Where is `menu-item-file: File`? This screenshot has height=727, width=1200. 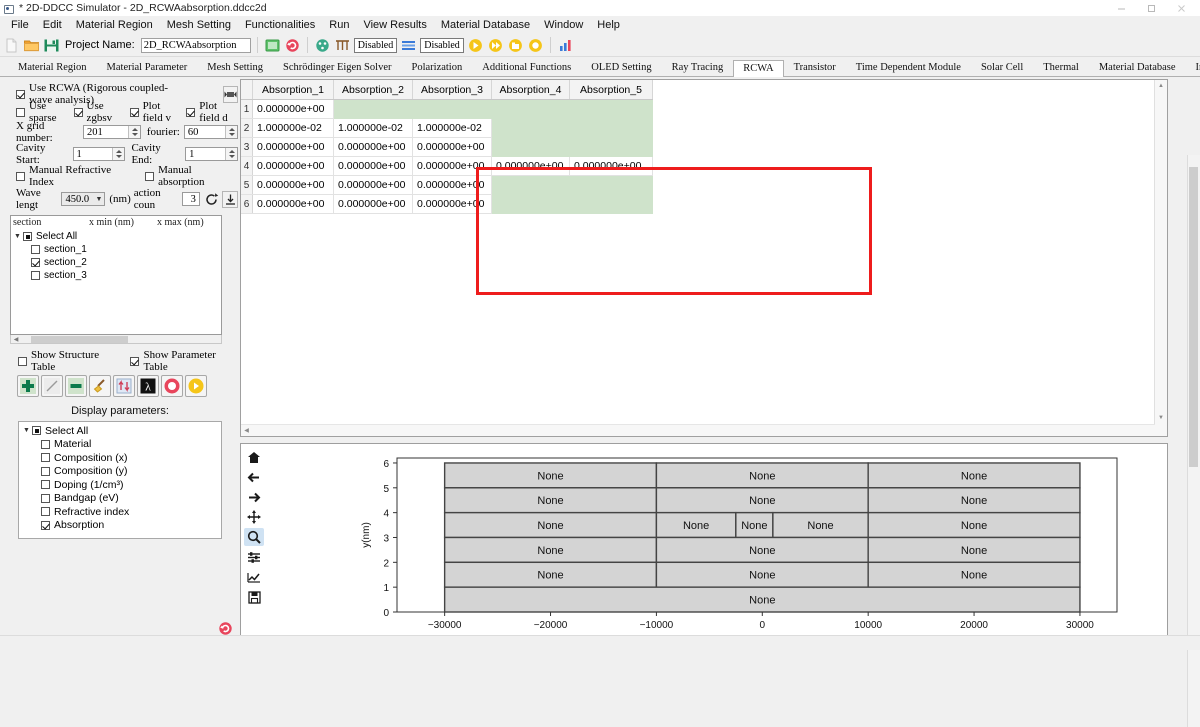 menu-item-file: File is located at coordinates (20, 25).